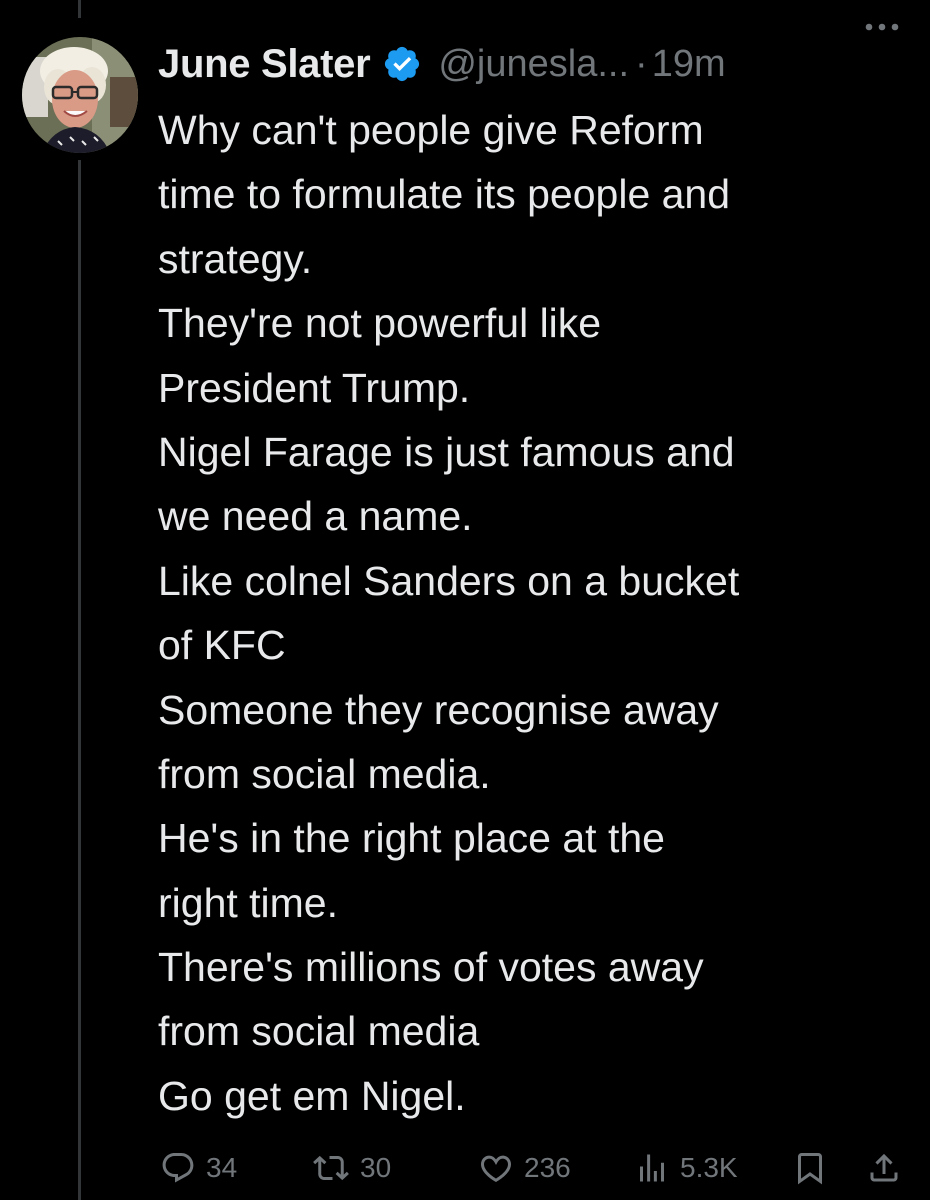 The image size is (930, 1200). Describe the element at coordinates (376, 1167) in the screenshot. I see `repost-count: 30` at that location.